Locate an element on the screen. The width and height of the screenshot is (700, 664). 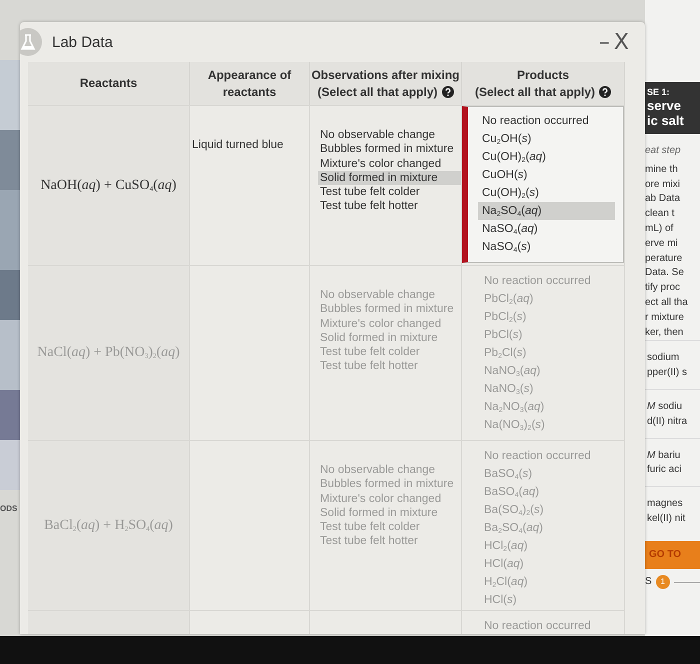
appearance-text: Liquid turned blue is located at coordinates (238, 145).